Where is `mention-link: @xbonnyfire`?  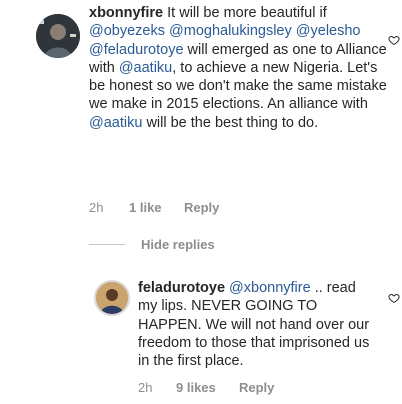 mention-link: @xbonnyfire is located at coordinates (270, 288).